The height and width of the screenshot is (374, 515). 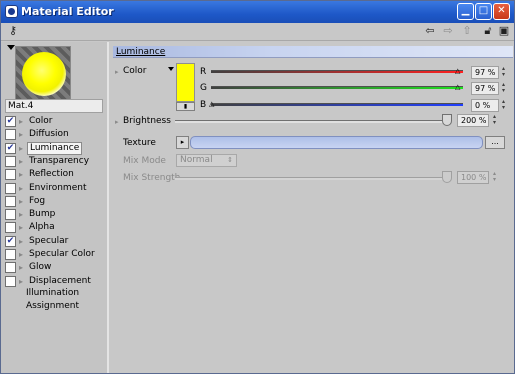 What do you see at coordinates (485, 72) in the screenshot?
I see `r-value-field: 97 %` at bounding box center [485, 72].